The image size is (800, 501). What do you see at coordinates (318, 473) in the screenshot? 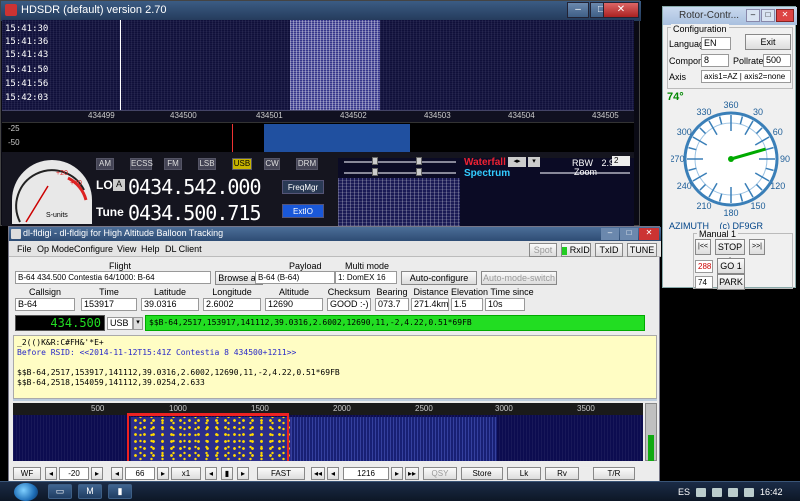
I see `rewind-fast-button: ◂◂` at bounding box center [318, 473].